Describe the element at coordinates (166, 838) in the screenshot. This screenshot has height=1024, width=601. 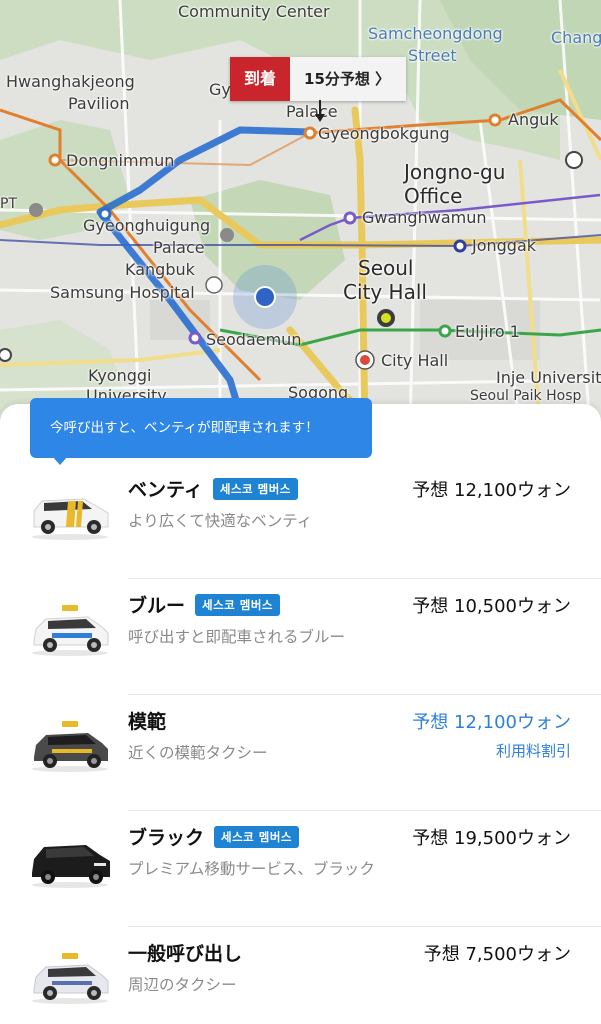
I see `ride-name: ブラック` at that location.